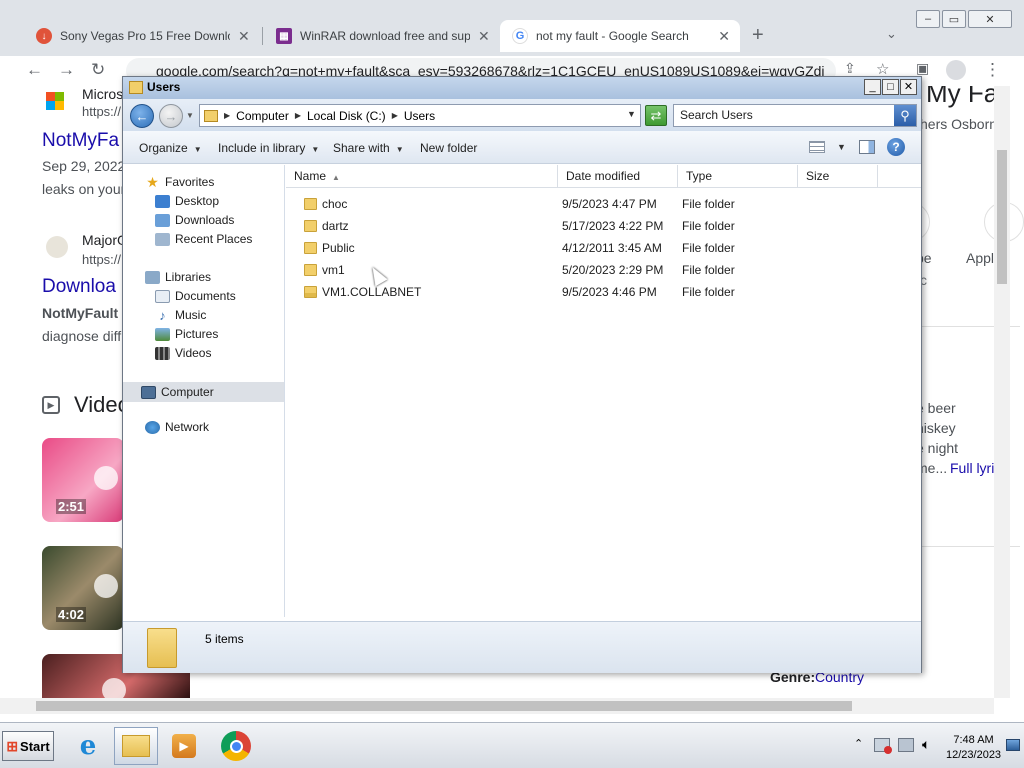 The height and width of the screenshot is (768, 1024). Describe the element at coordinates (98, 70) in the screenshot. I see `reload-icon: ↻` at that location.